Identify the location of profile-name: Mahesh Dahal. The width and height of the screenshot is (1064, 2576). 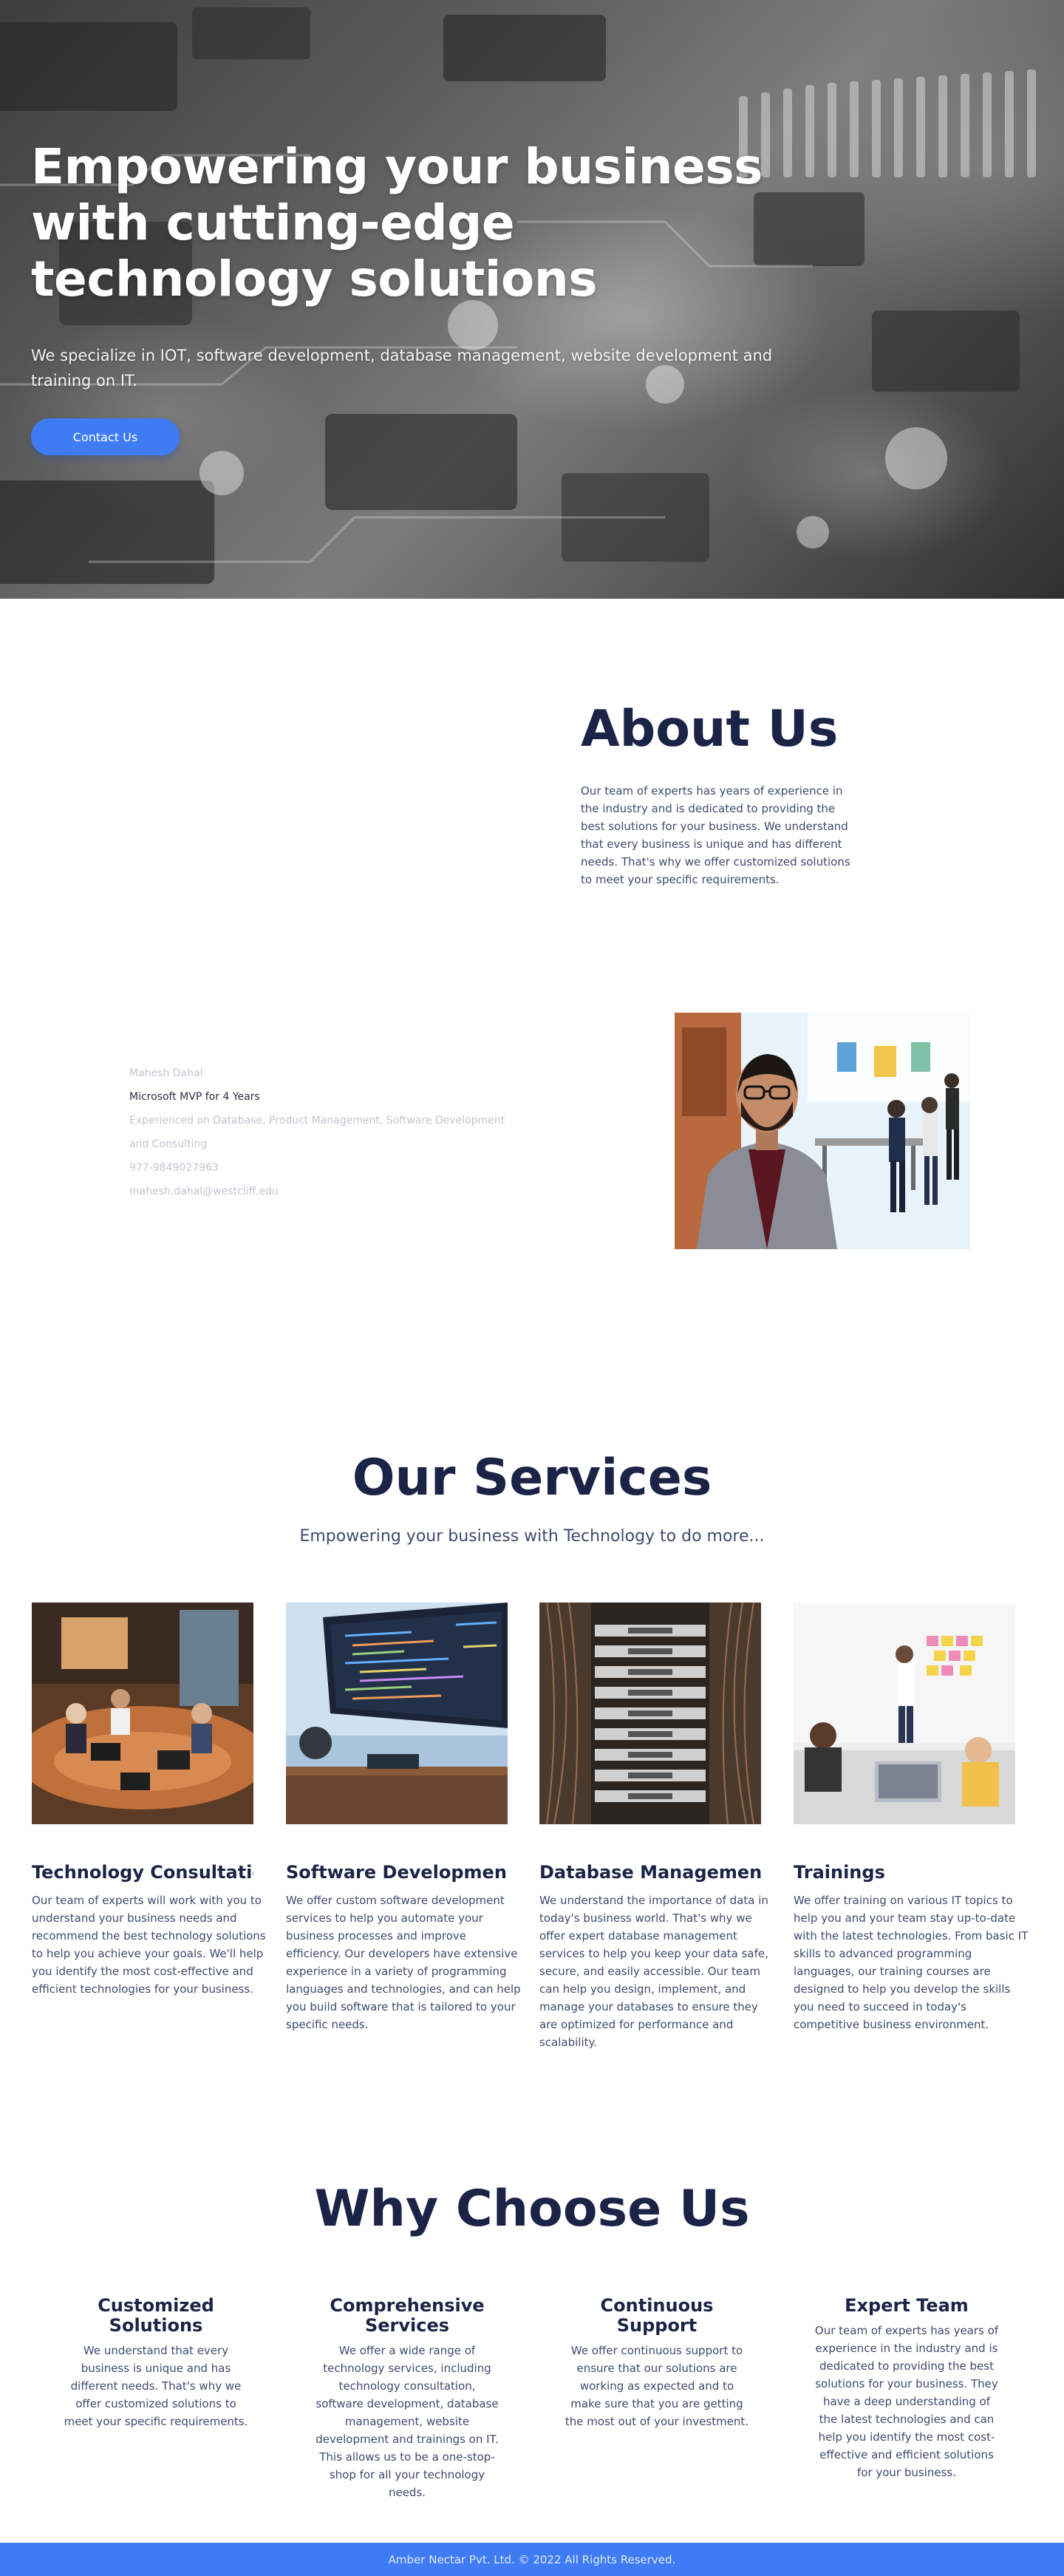
(166, 1073).